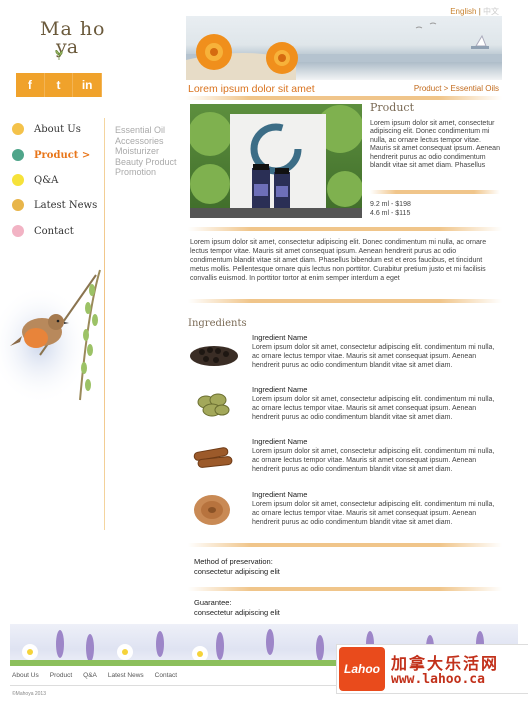 The width and height of the screenshot is (528, 709). I want to click on product-photo, so click(276, 161).